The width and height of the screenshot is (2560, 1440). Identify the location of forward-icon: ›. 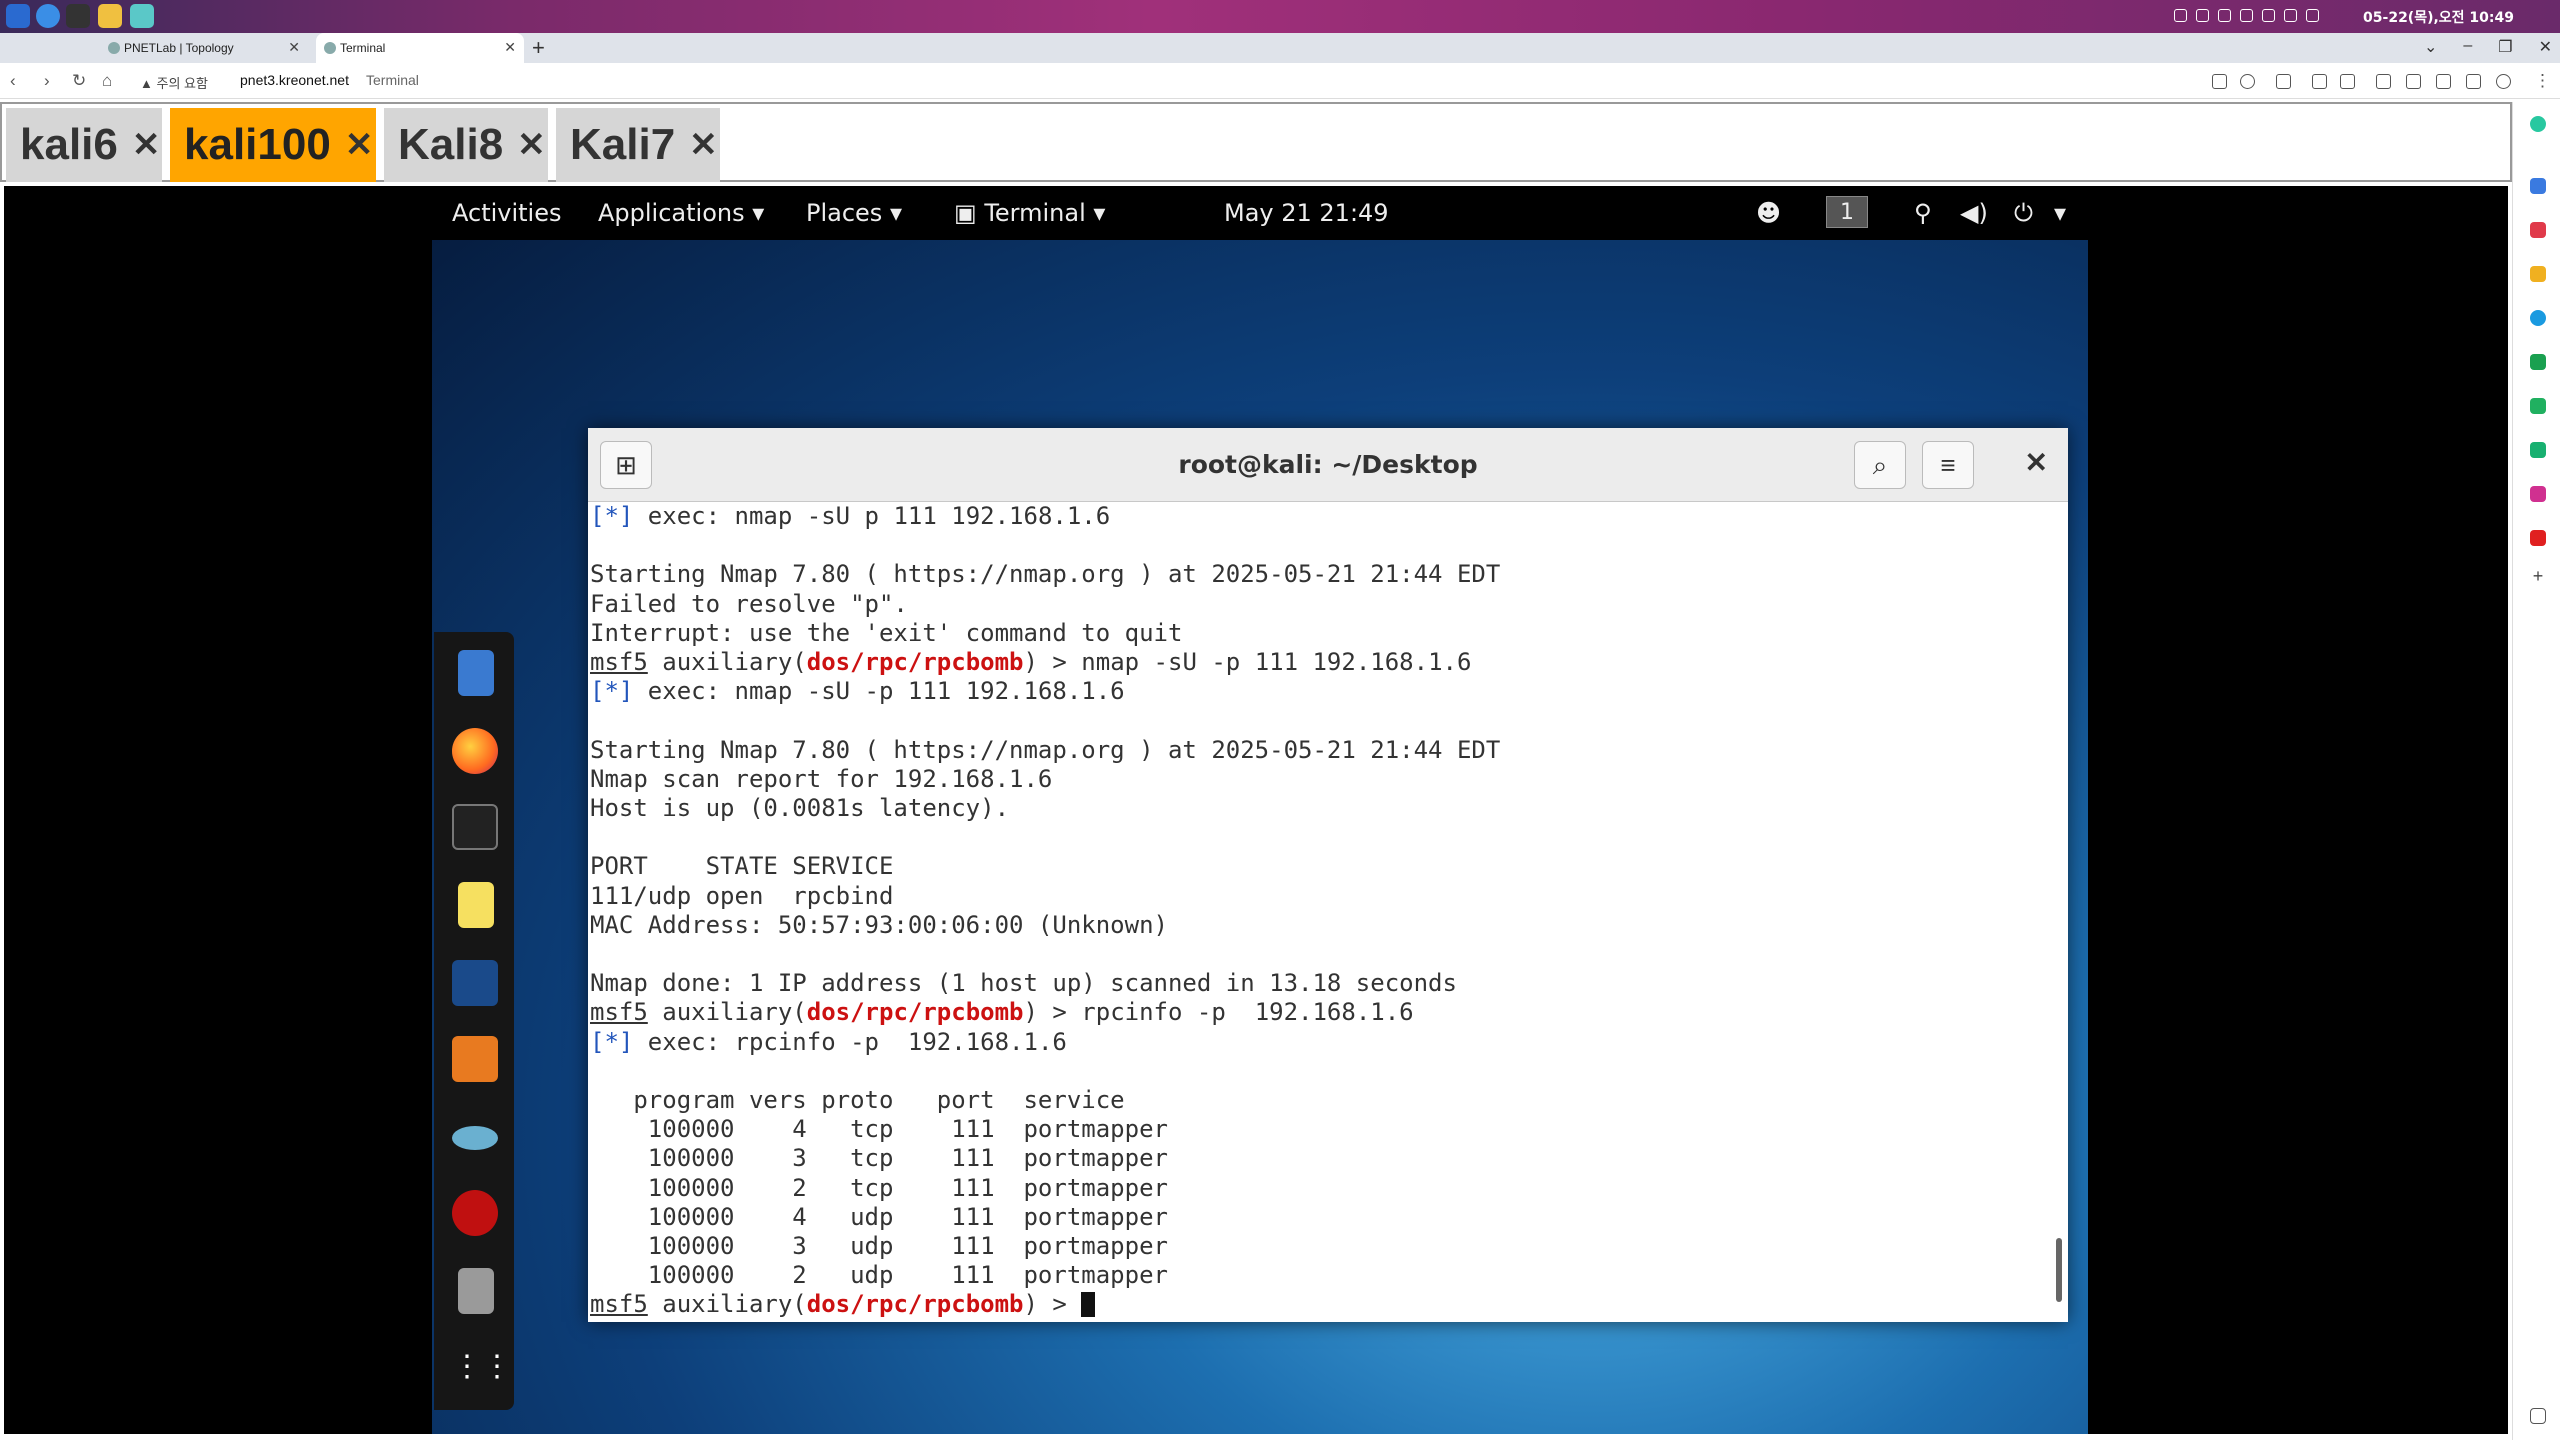
(47, 81).